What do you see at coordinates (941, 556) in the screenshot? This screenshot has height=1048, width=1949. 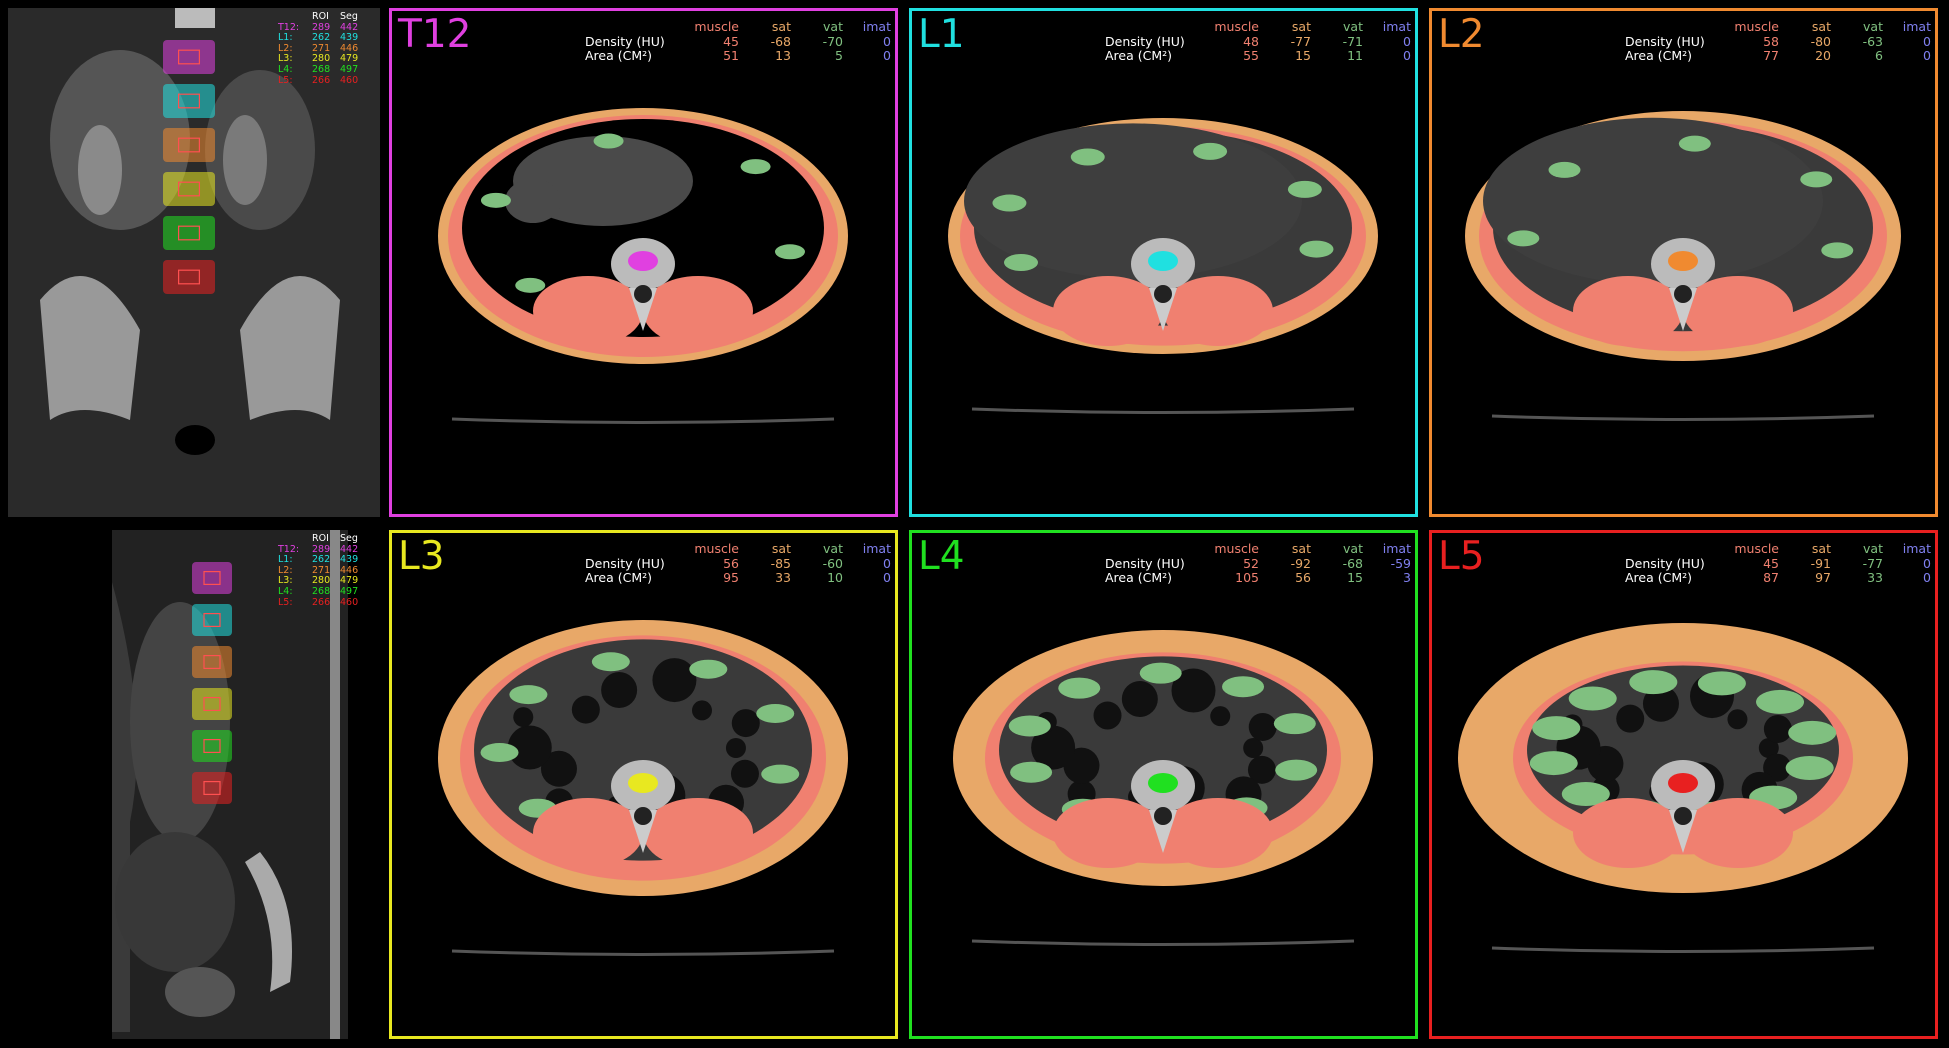 I see `vertebra-label: L4` at bounding box center [941, 556].